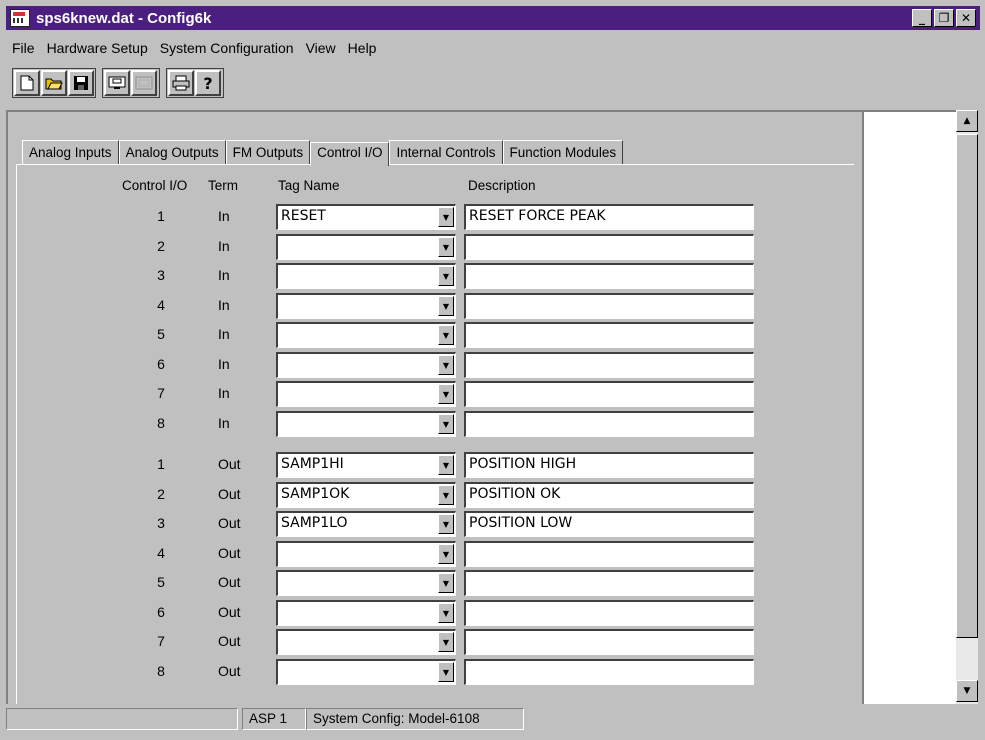  What do you see at coordinates (23, 48) in the screenshot?
I see `menu-file: File` at bounding box center [23, 48].